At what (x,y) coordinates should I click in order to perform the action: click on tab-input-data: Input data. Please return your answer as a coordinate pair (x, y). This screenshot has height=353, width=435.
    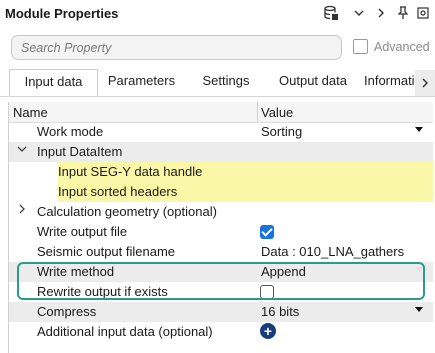
    Looking at the image, I should click on (53, 83).